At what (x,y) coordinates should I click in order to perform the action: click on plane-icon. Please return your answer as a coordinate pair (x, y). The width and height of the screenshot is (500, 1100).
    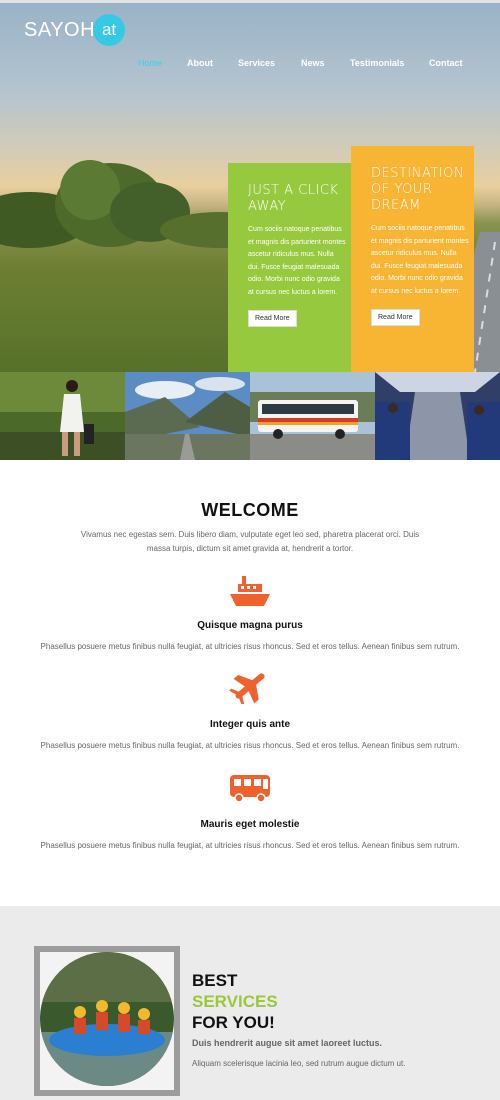
    Looking at the image, I should click on (247, 688).